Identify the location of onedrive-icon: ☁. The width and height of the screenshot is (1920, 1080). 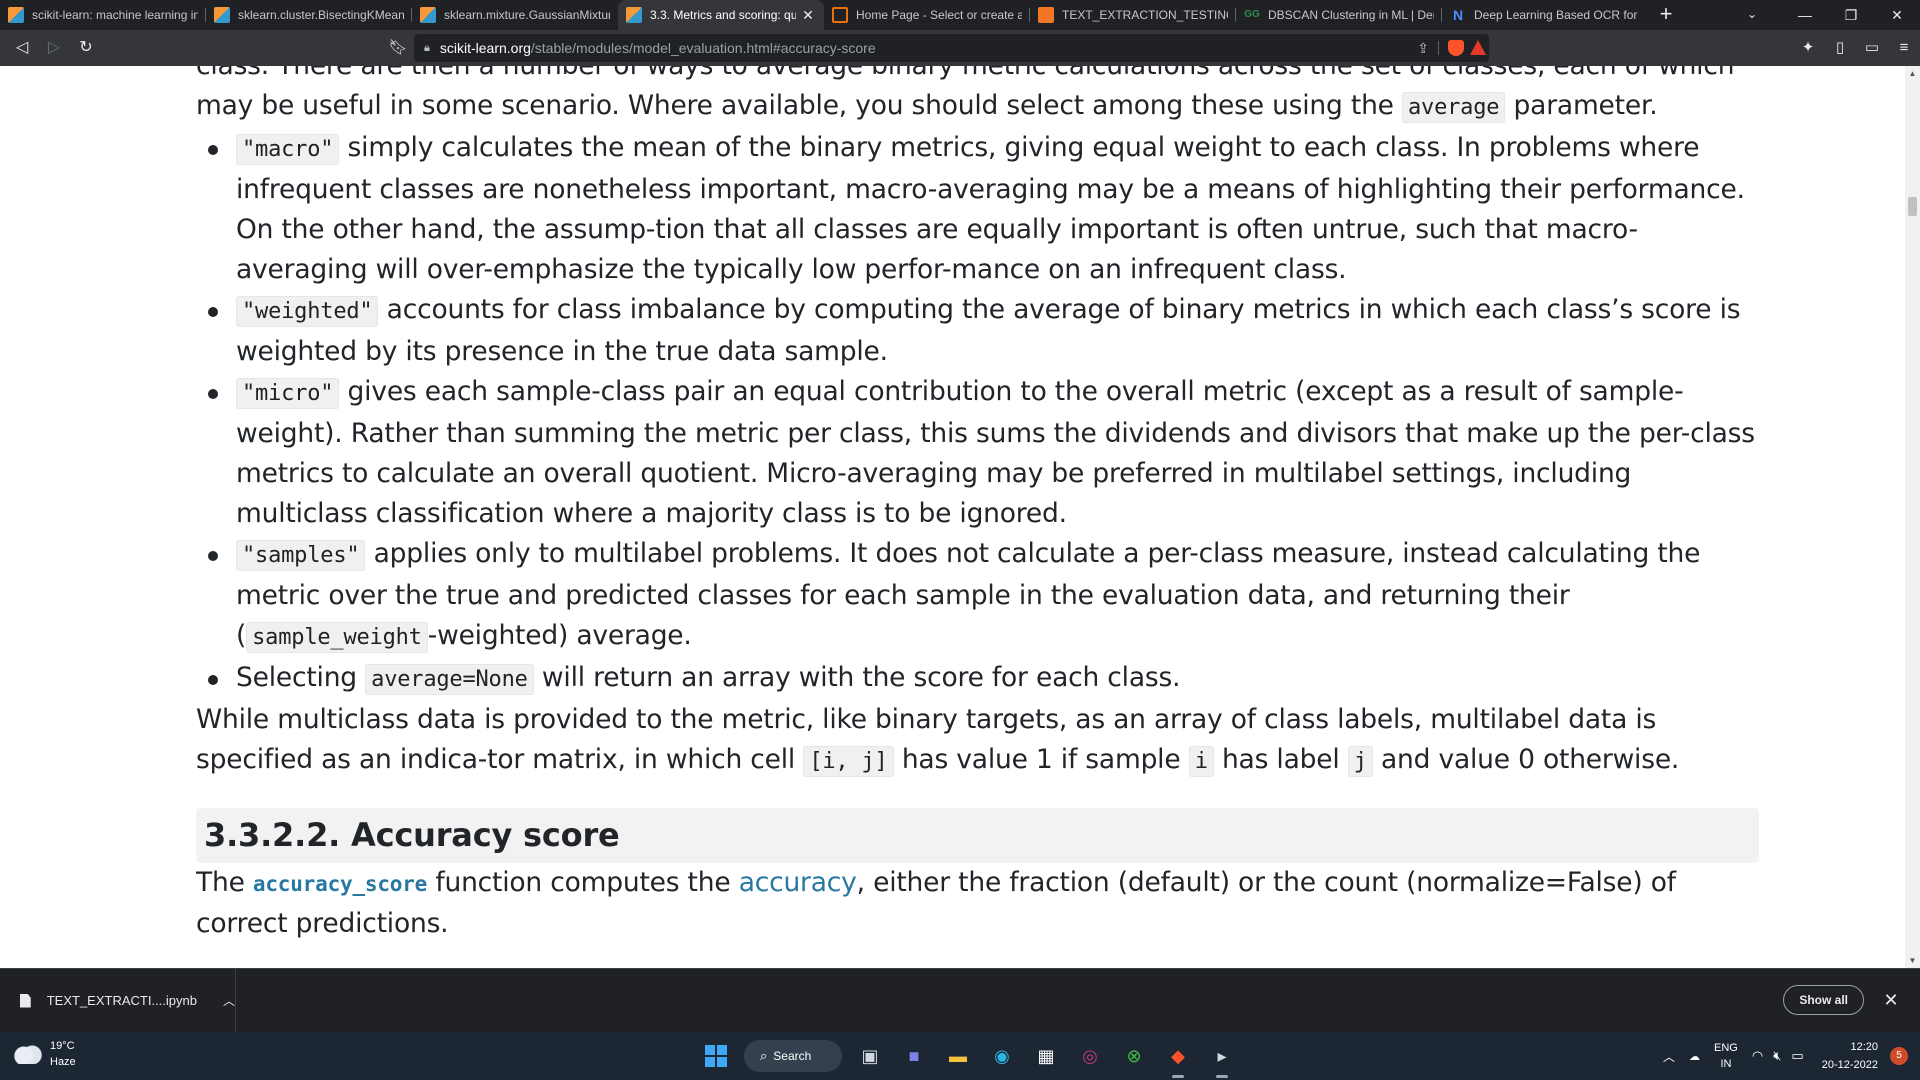
(1694, 1056).